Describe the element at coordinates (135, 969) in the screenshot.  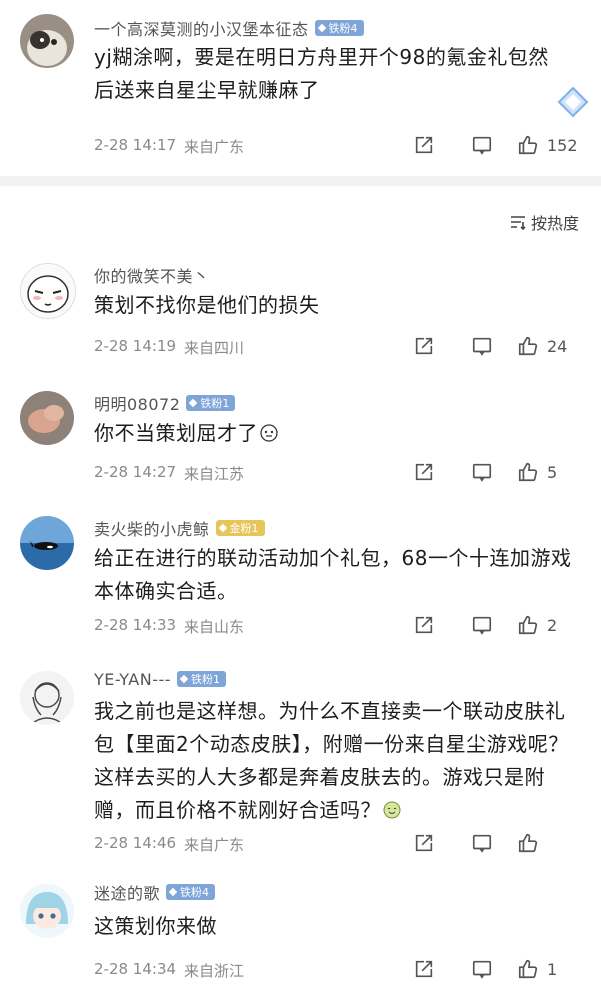
I see `timestamp: 2-28 14:34` at that location.